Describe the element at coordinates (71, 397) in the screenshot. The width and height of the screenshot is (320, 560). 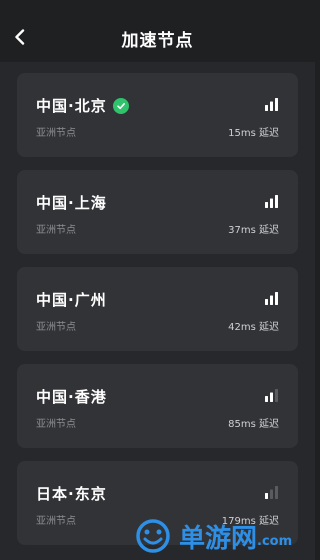
I see `node-name: 中国·香港` at that location.